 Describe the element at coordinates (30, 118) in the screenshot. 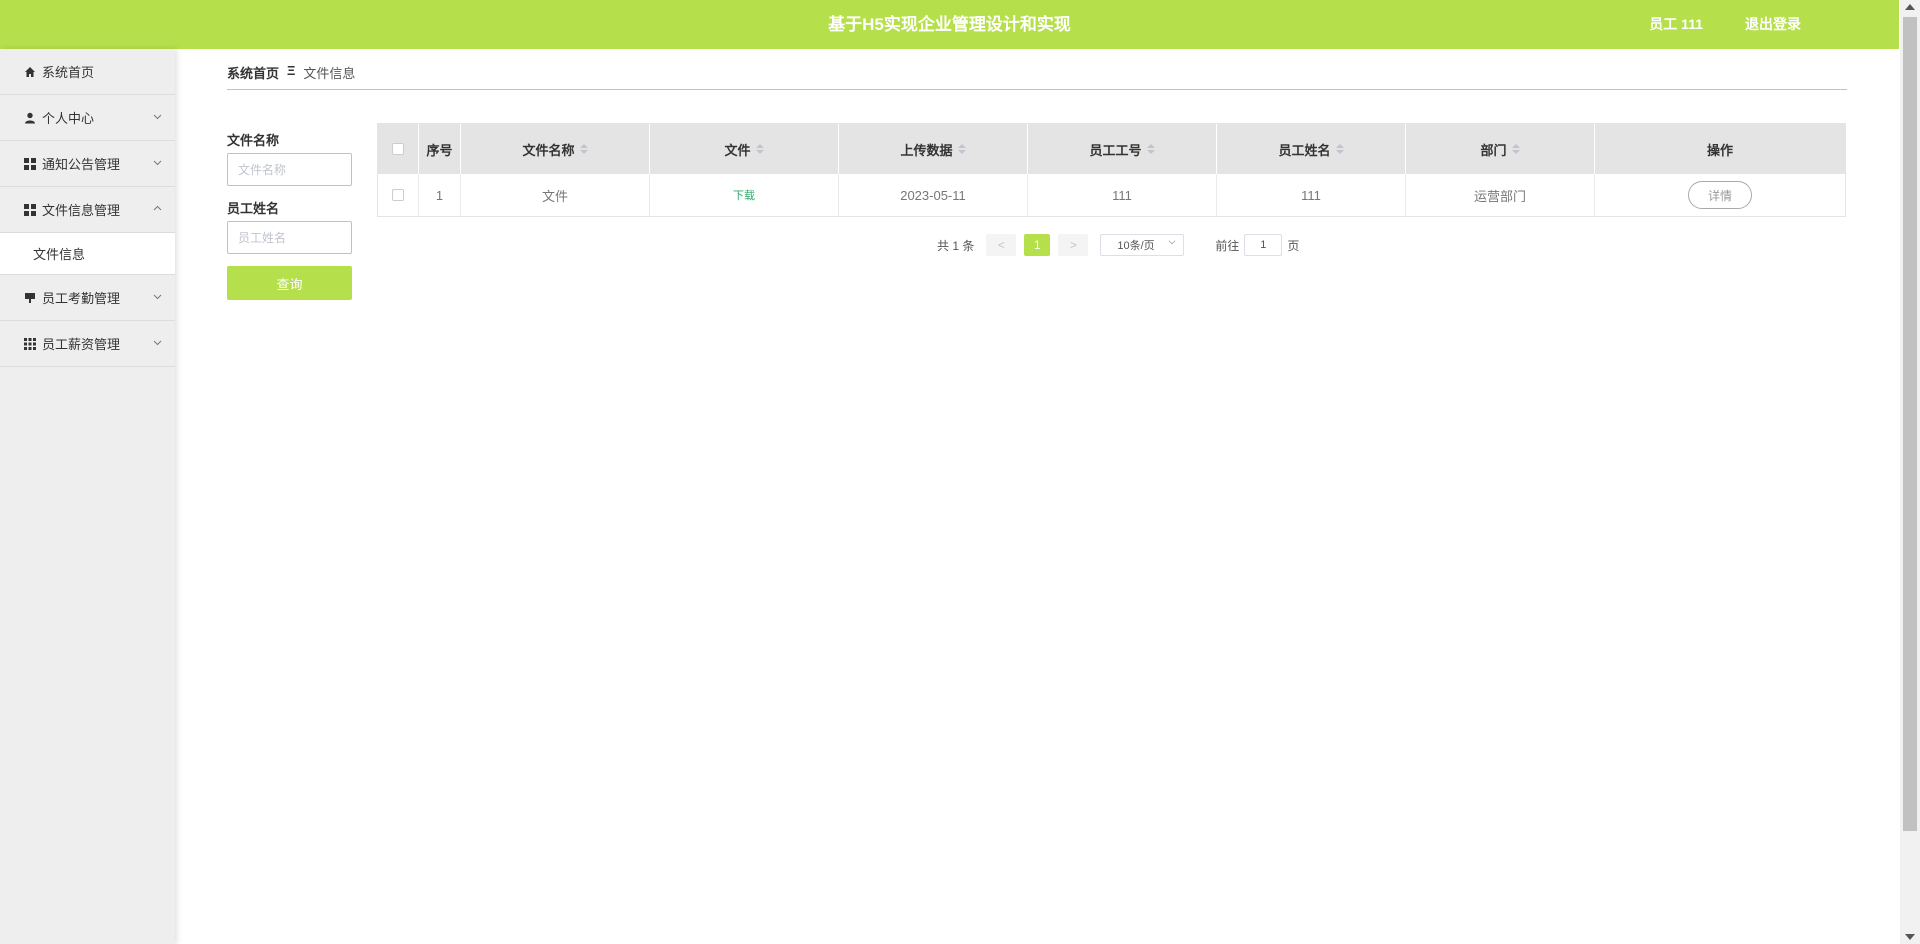

I see `user-icon` at that location.